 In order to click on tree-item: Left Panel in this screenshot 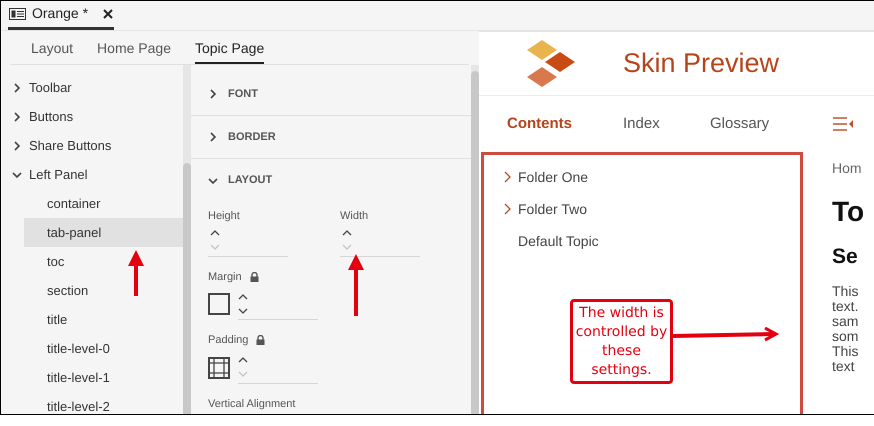, I will do `click(58, 174)`.